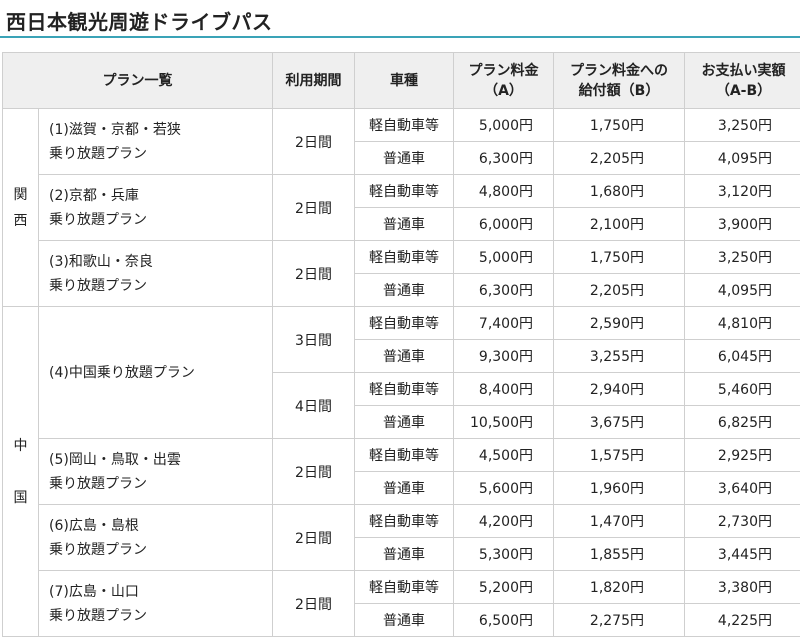 The width and height of the screenshot is (800, 641). I want to click on price-a: 8,400円, so click(503, 389).